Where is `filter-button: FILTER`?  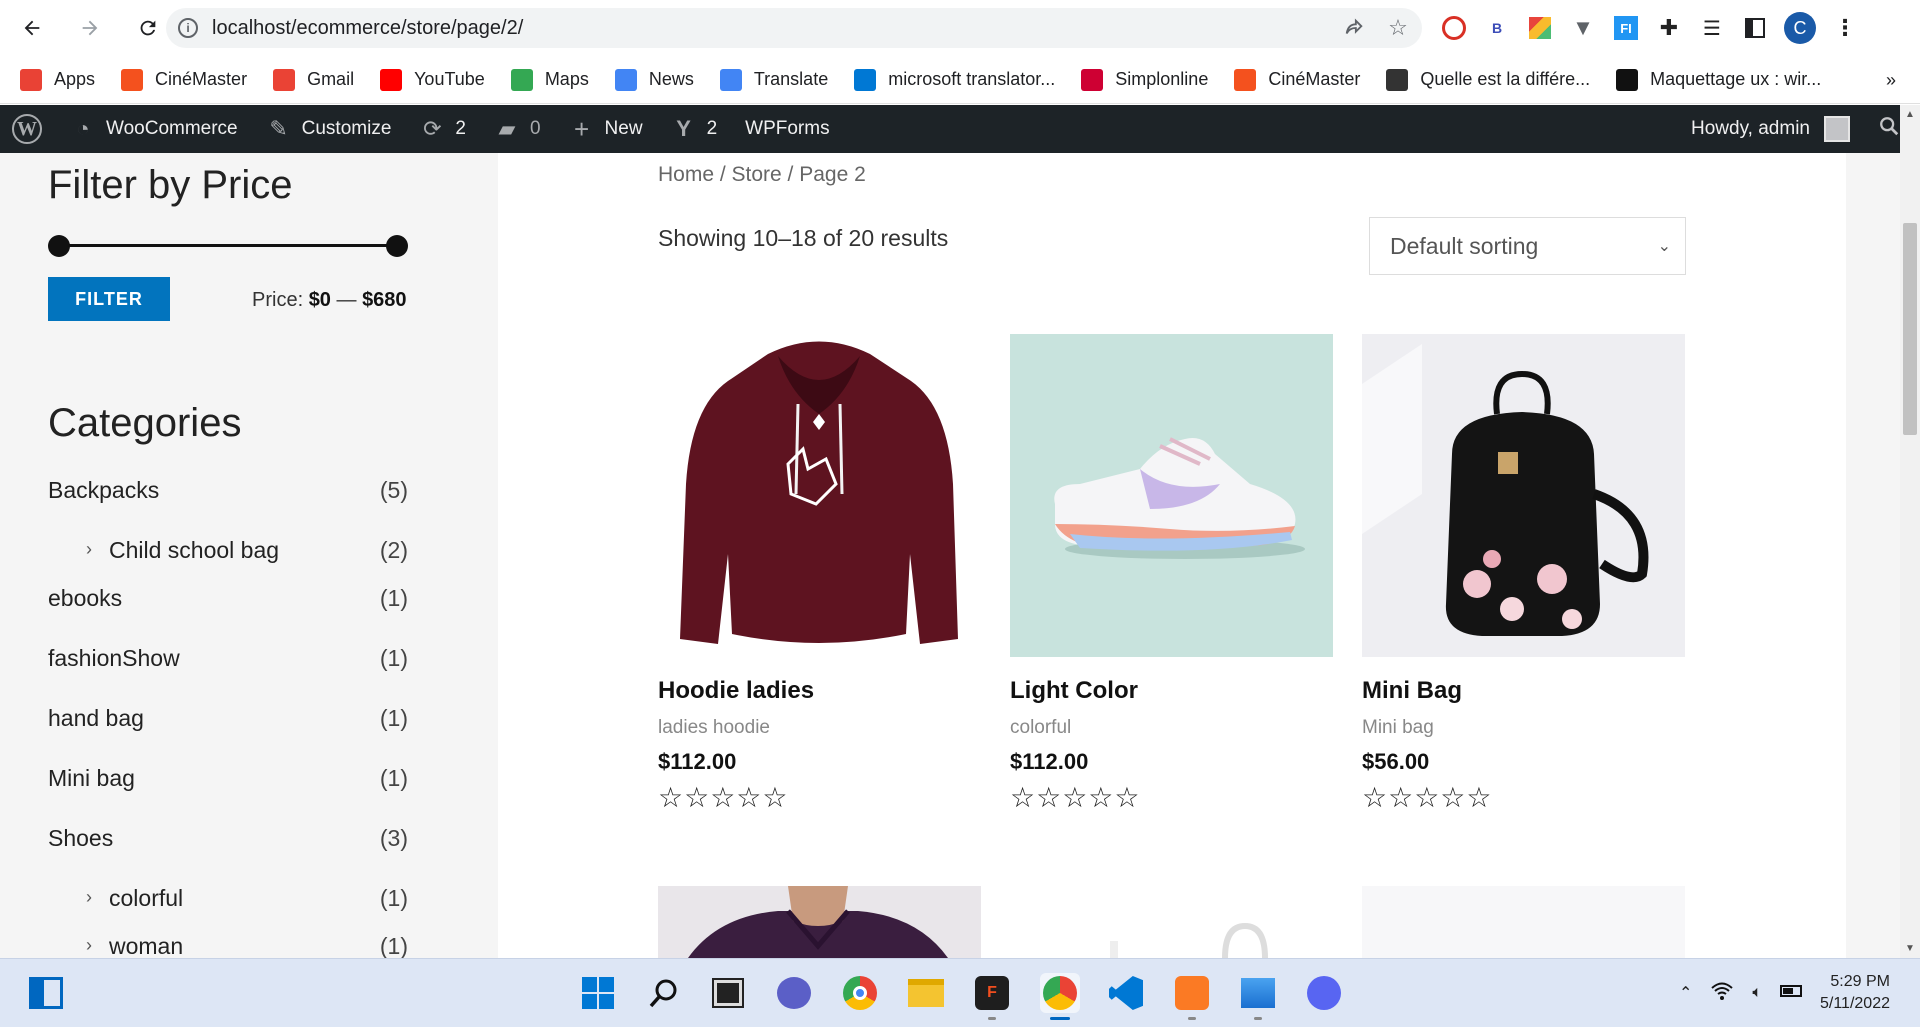
filter-button: FILTER is located at coordinates (109, 299).